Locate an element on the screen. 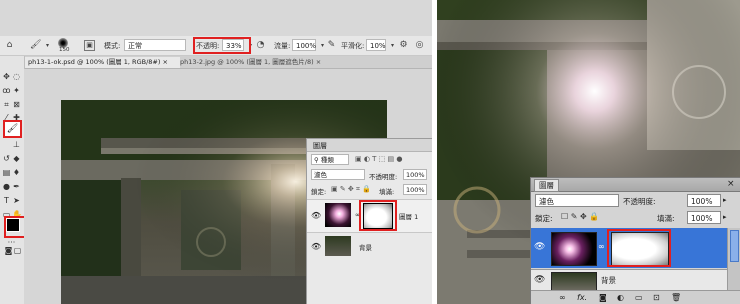 The image size is (740, 304). fx-icon: fx. is located at coordinates (582, 297).